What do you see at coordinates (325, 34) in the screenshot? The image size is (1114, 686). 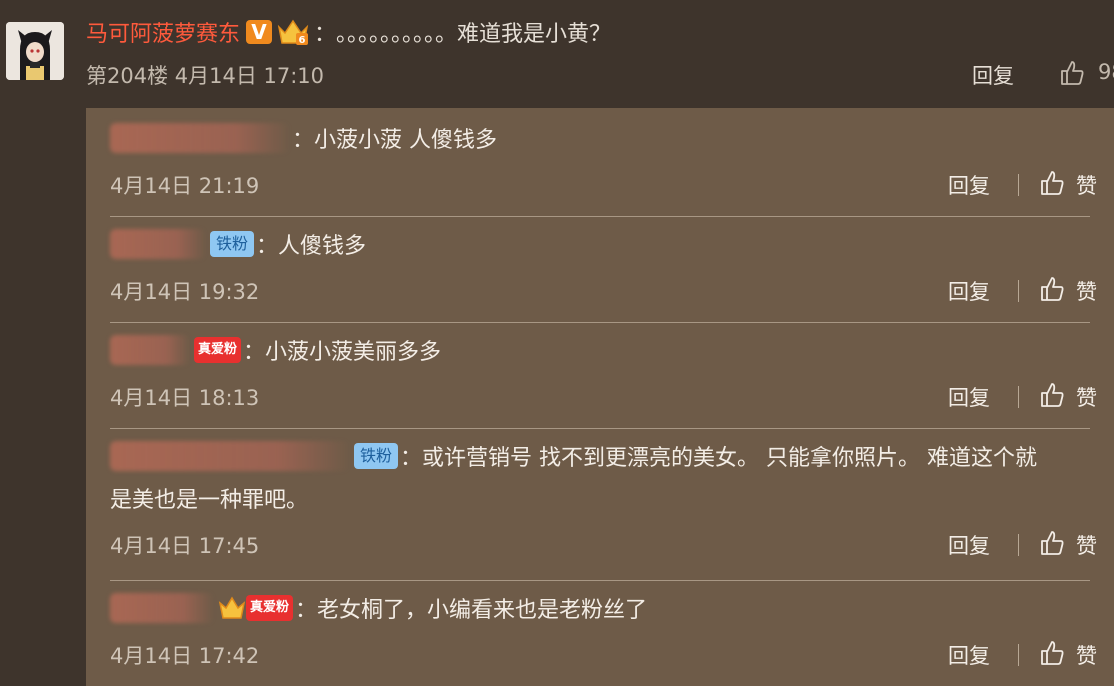 I see `main-comment-colon: ：` at bounding box center [325, 34].